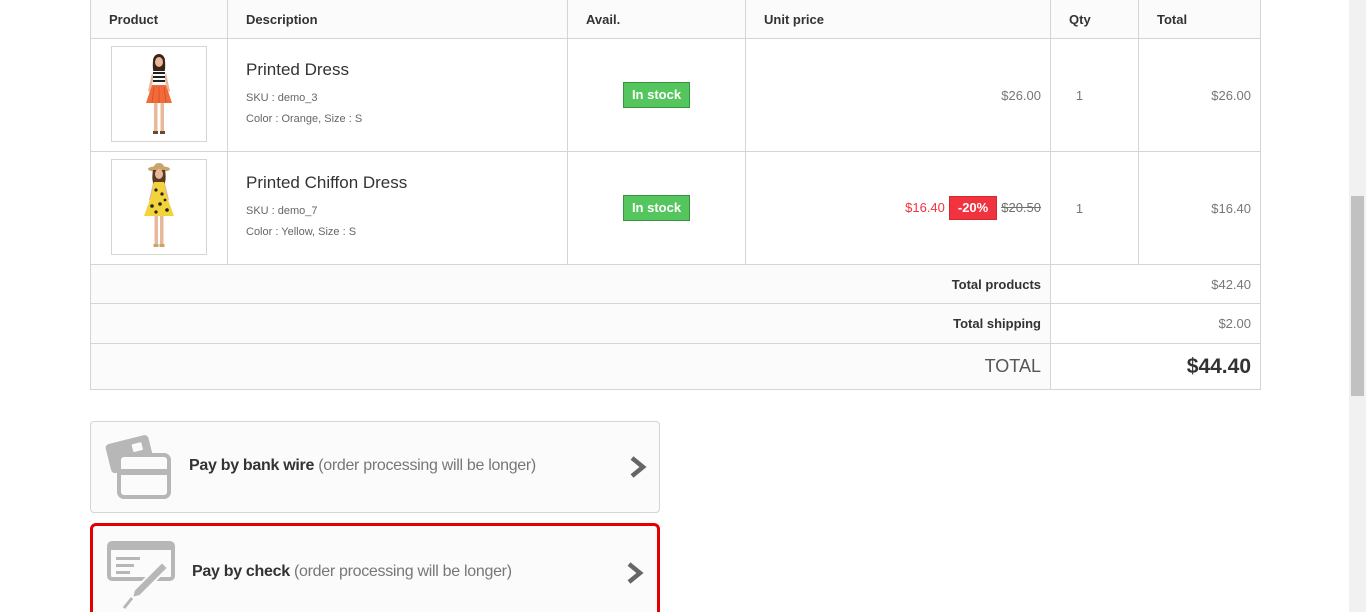  Describe the element at coordinates (925, 207) in the screenshot. I see `special-price: $16.40` at that location.